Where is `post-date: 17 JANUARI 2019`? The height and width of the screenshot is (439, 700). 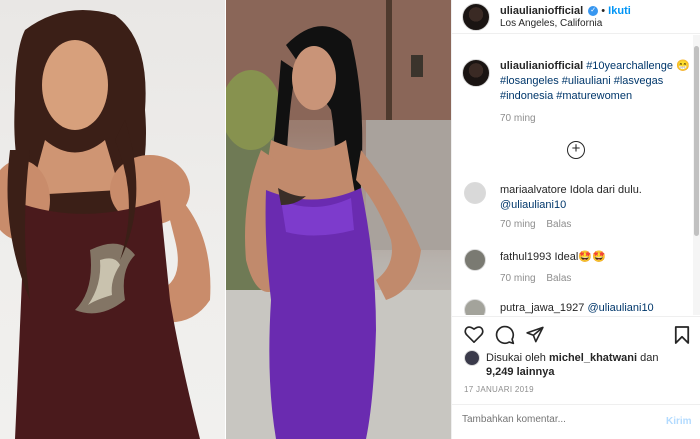
post-date: 17 JANUARI 2019 is located at coordinates (499, 389).